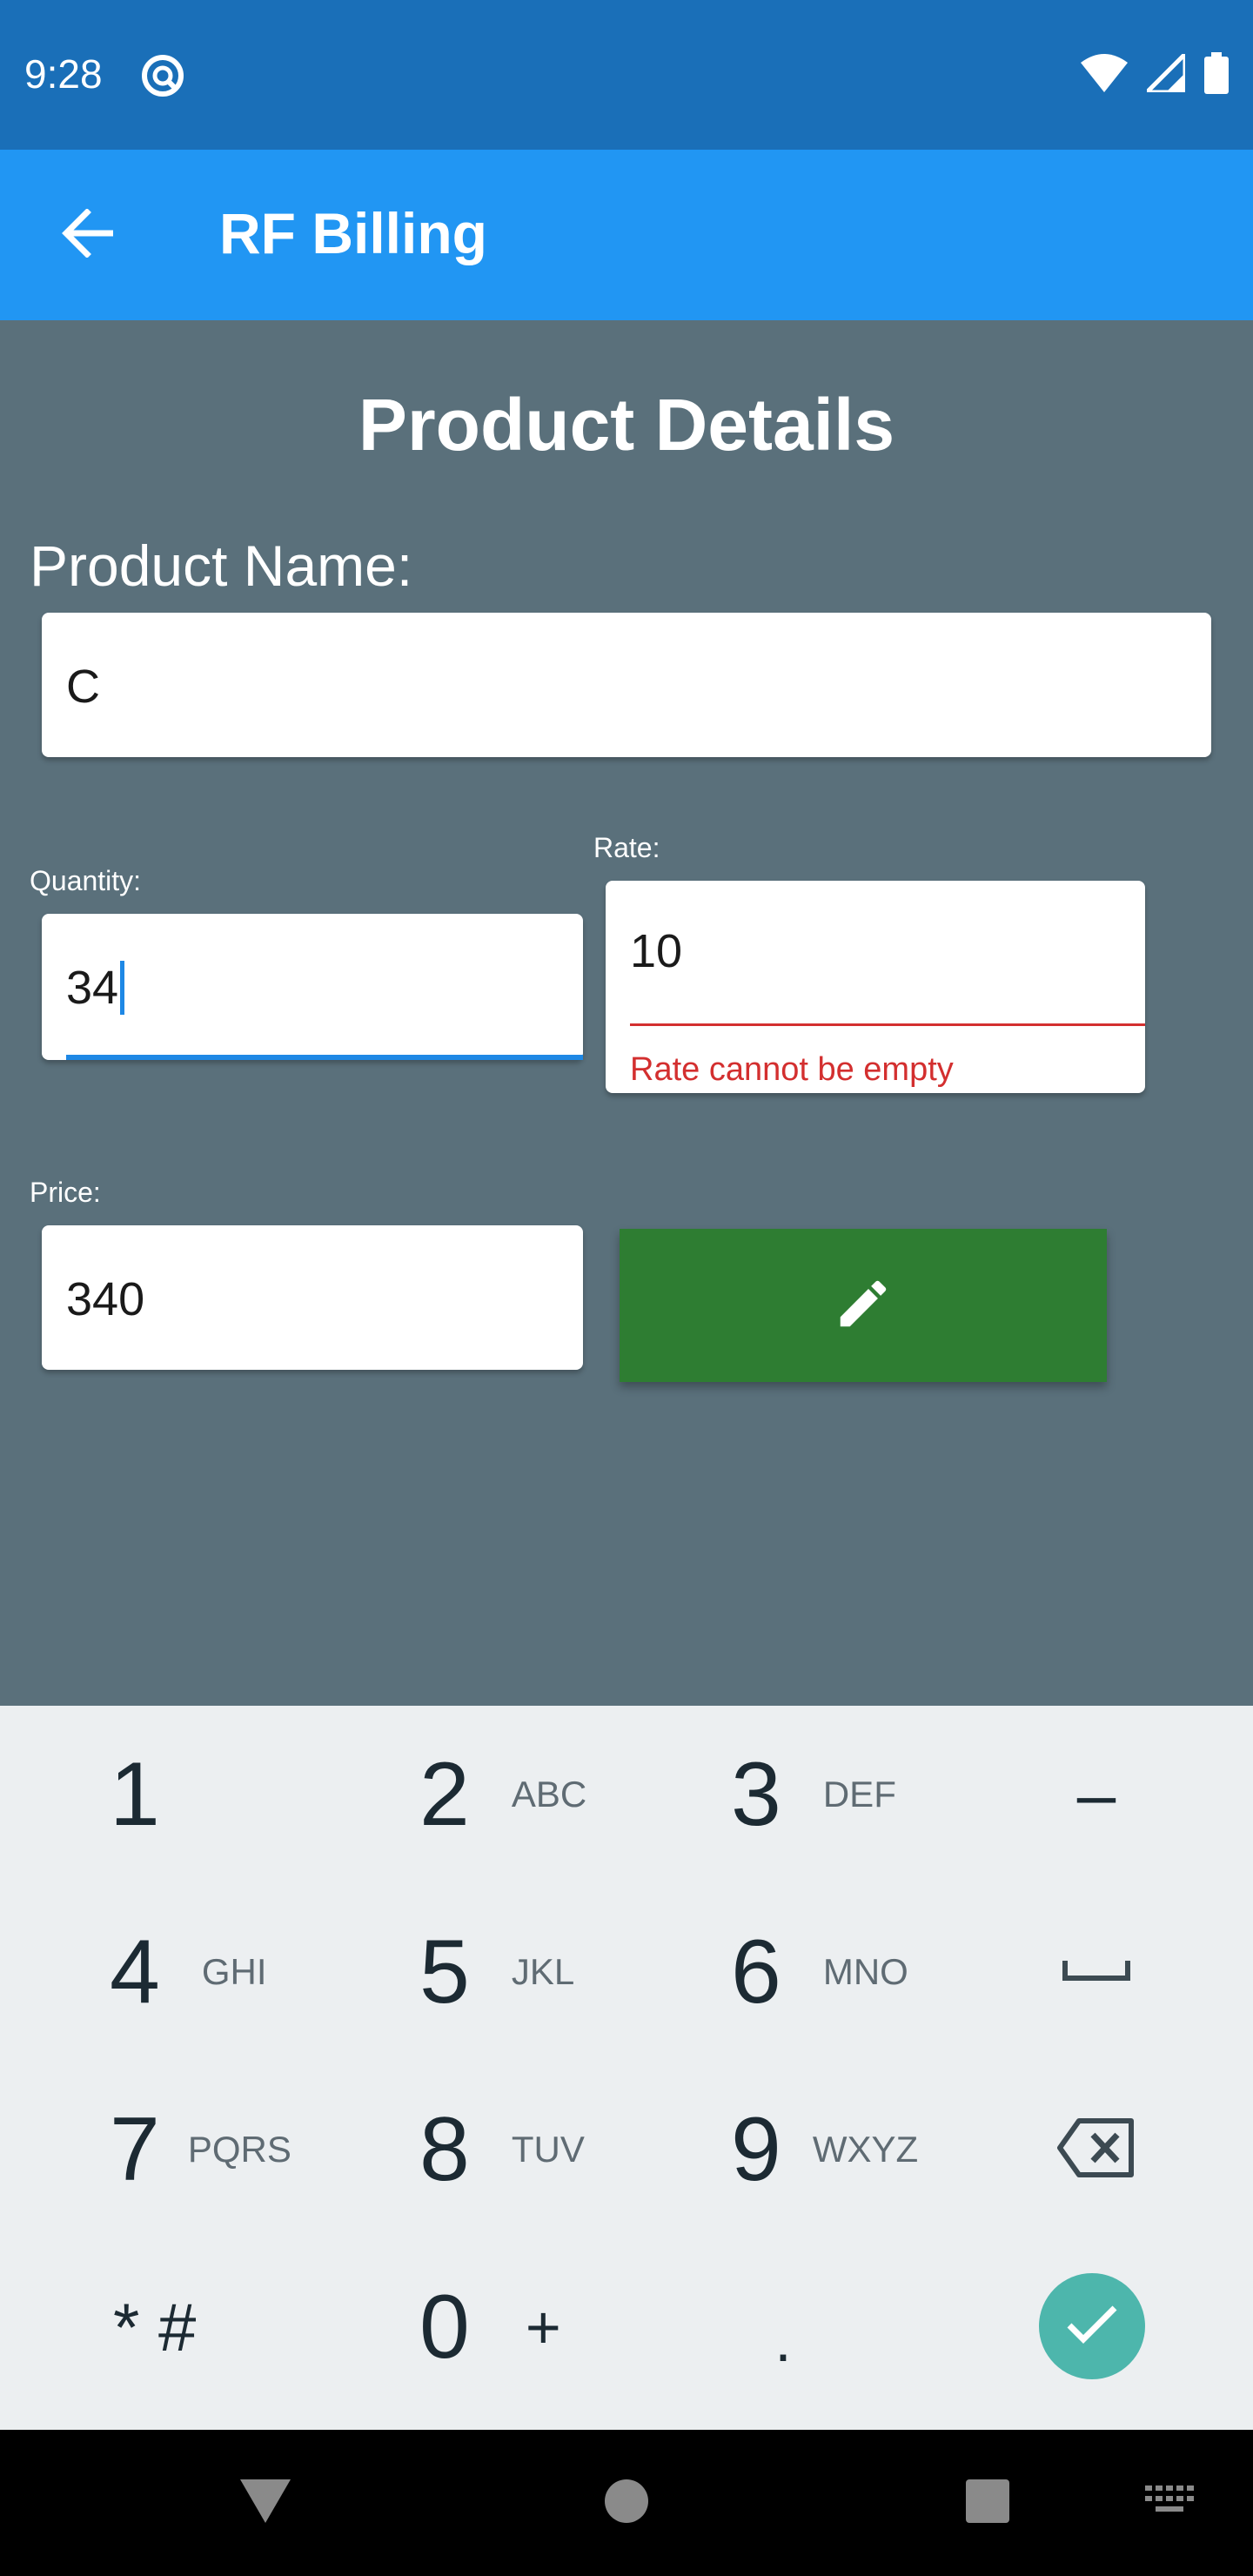 This screenshot has width=1253, height=2576. Describe the element at coordinates (353, 233) in the screenshot. I see `app-title: RF Billing` at that location.